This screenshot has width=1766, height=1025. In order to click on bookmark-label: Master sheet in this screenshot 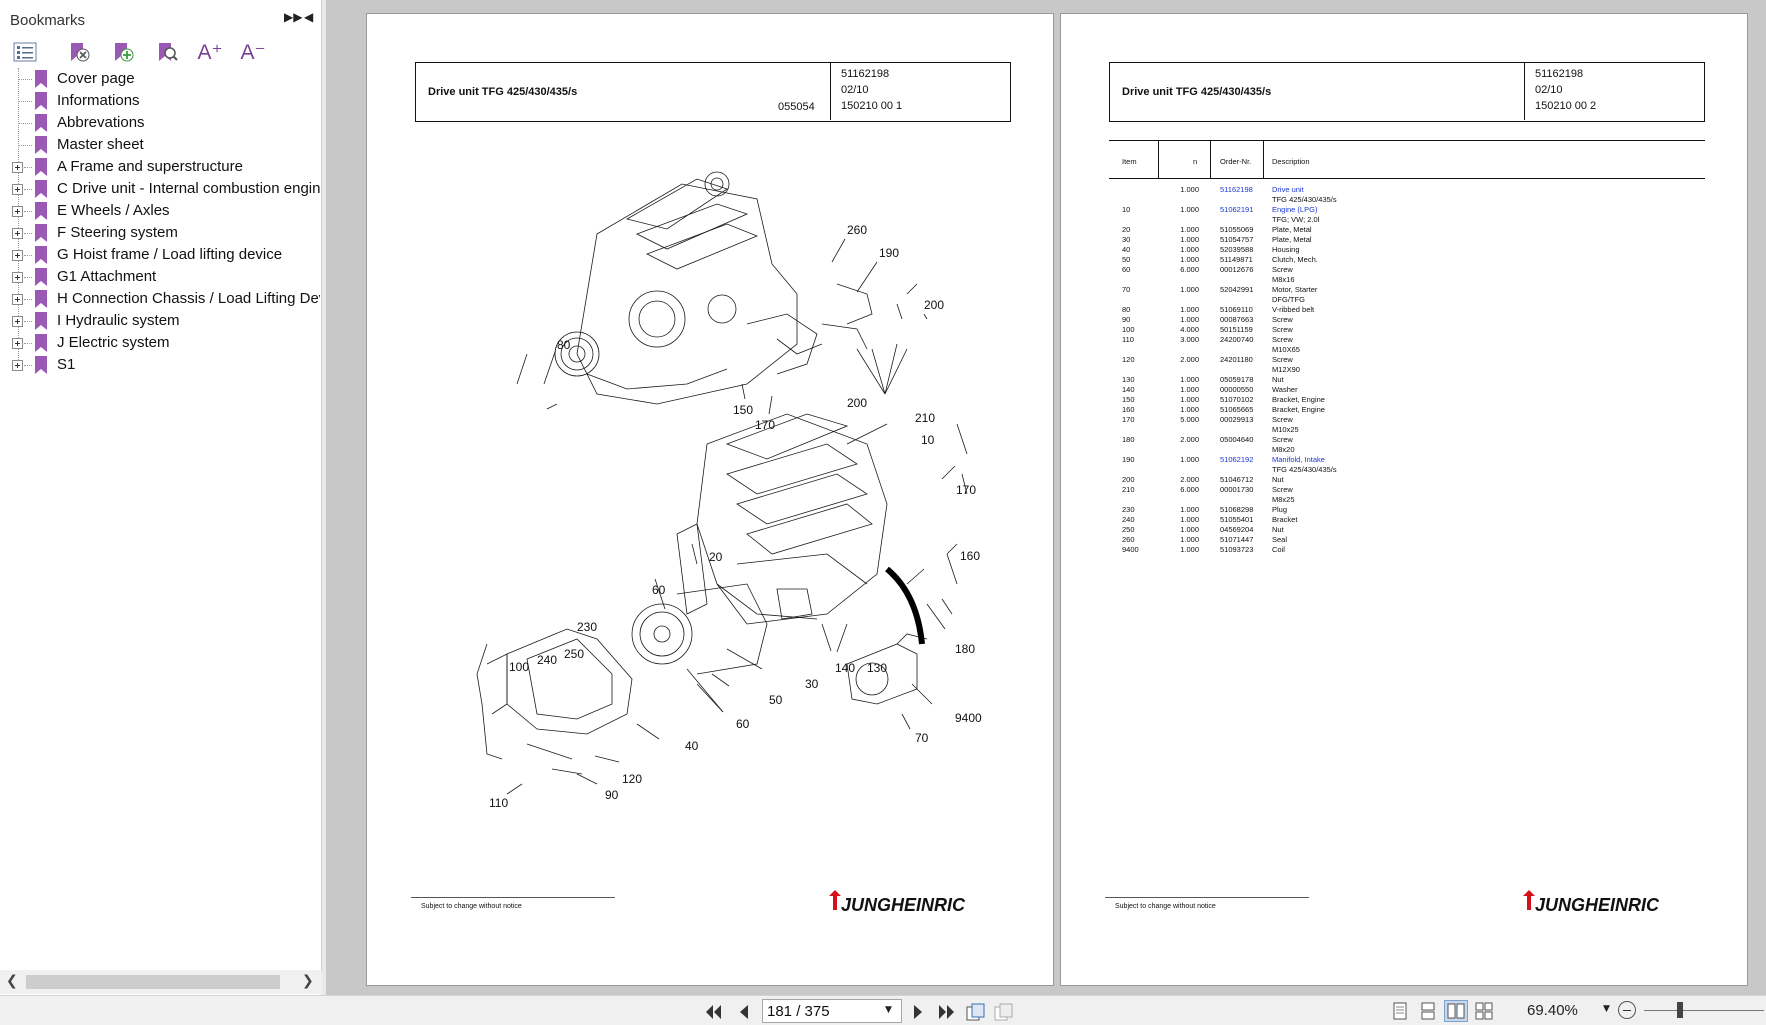, I will do `click(100, 144)`.